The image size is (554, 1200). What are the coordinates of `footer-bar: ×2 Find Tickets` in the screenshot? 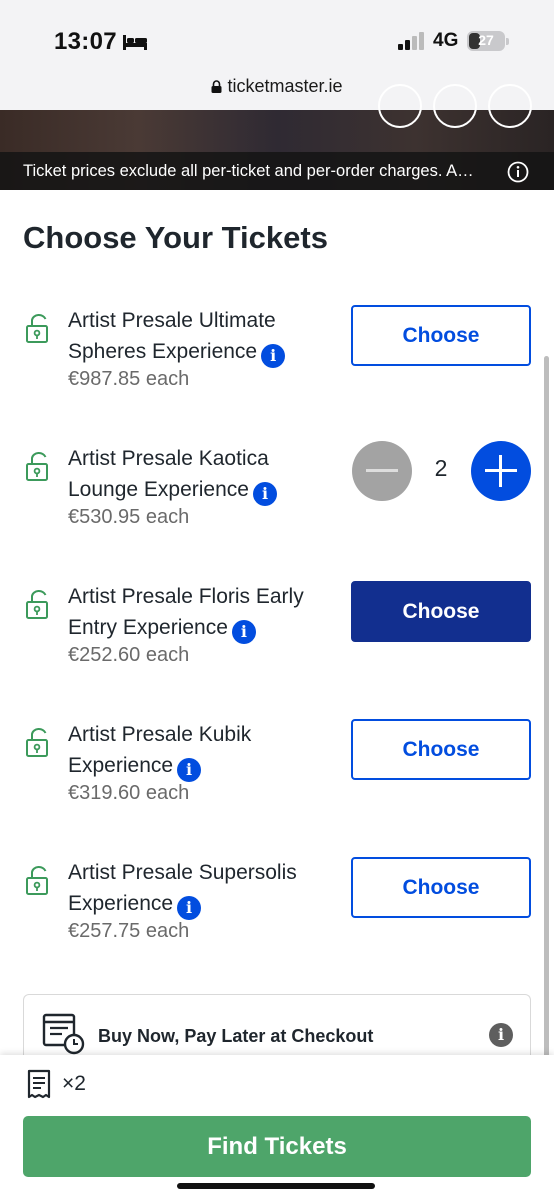 It's located at (277, 1127).